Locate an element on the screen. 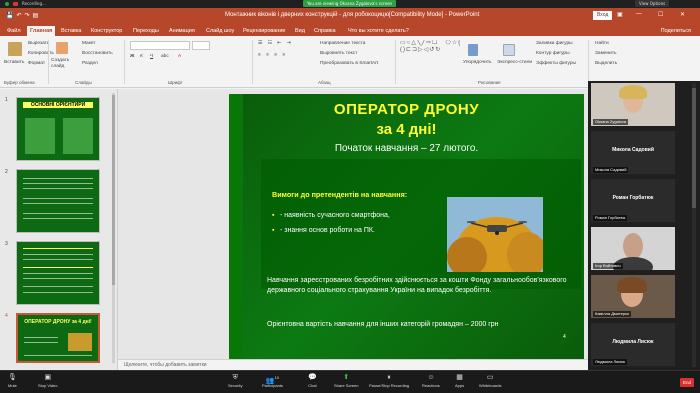 The width and height of the screenshot is (700, 393). tab-review: Рецензирование is located at coordinates (264, 31).